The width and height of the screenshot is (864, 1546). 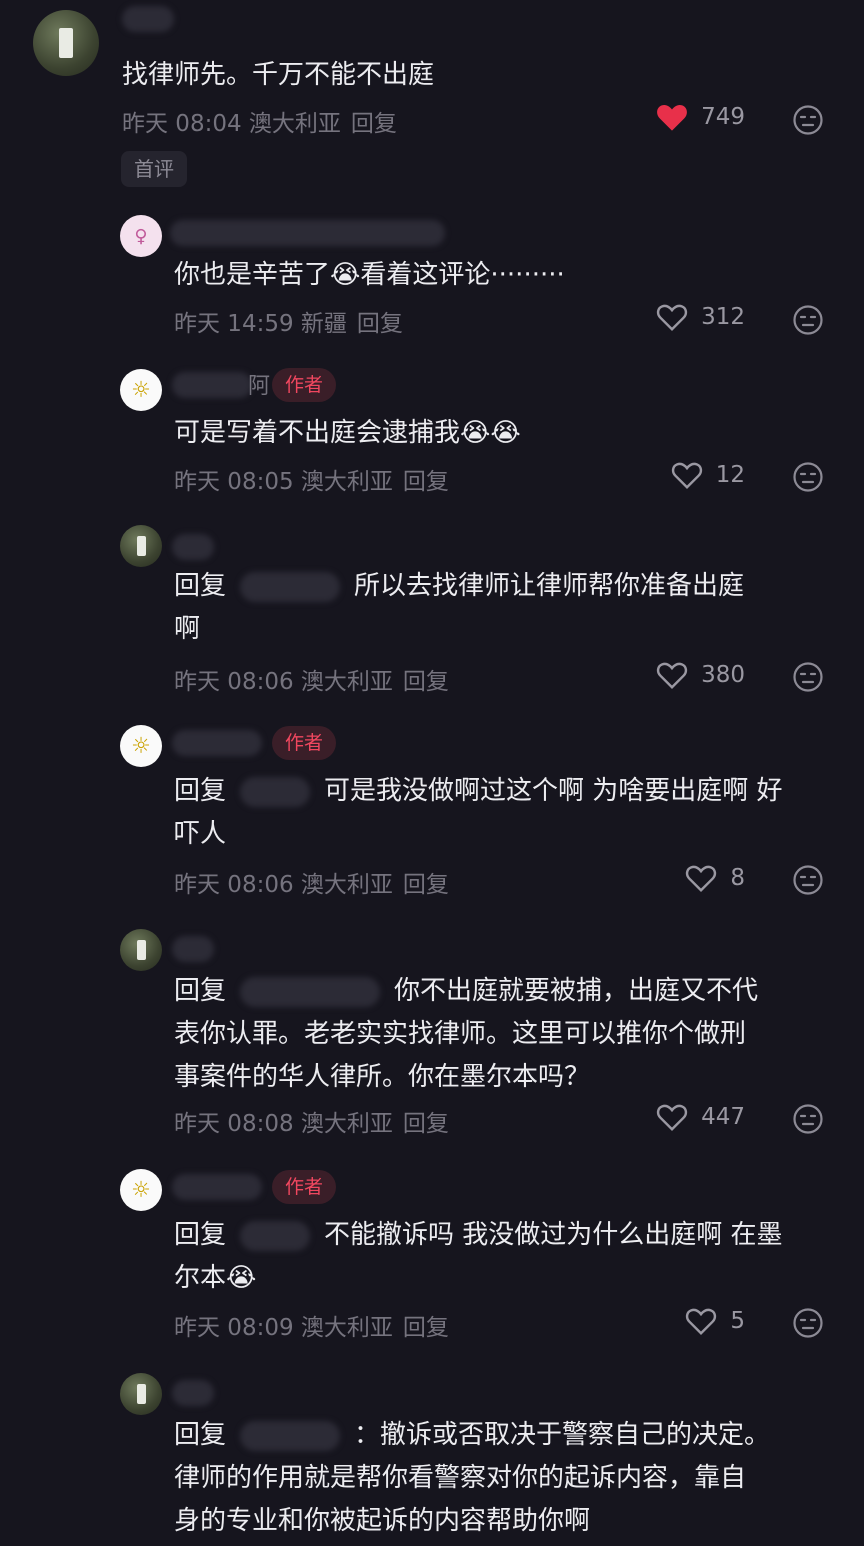 I want to click on reply-item: 回复 所以去找律师让律师帮你准备出庭 啊 昨天 08:06 澳大利亚 回复 380, so click(x=432, y=620).